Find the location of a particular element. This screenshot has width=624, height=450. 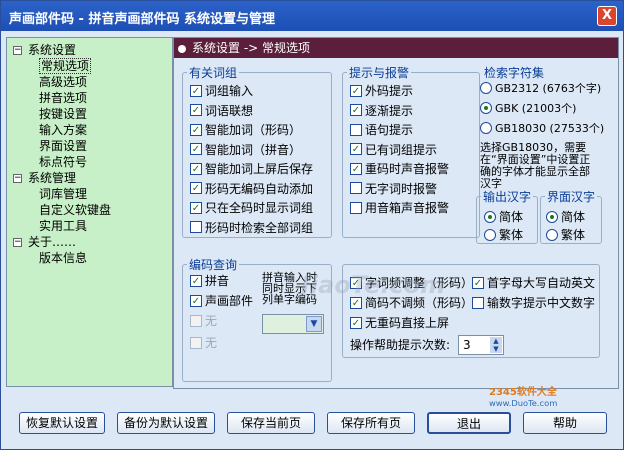

tree-item: 标点符号 is located at coordinates (92, 162).